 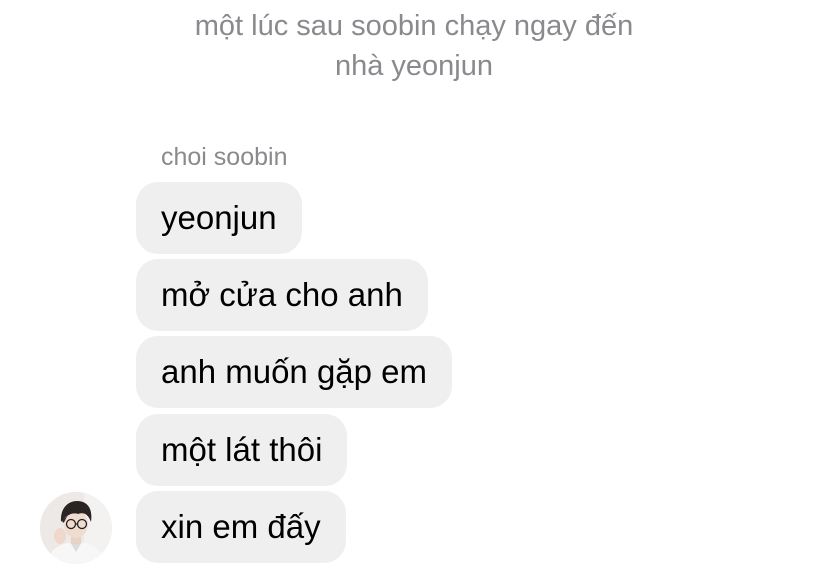 I want to click on message-bubble: một lát thôi, so click(x=242, y=450).